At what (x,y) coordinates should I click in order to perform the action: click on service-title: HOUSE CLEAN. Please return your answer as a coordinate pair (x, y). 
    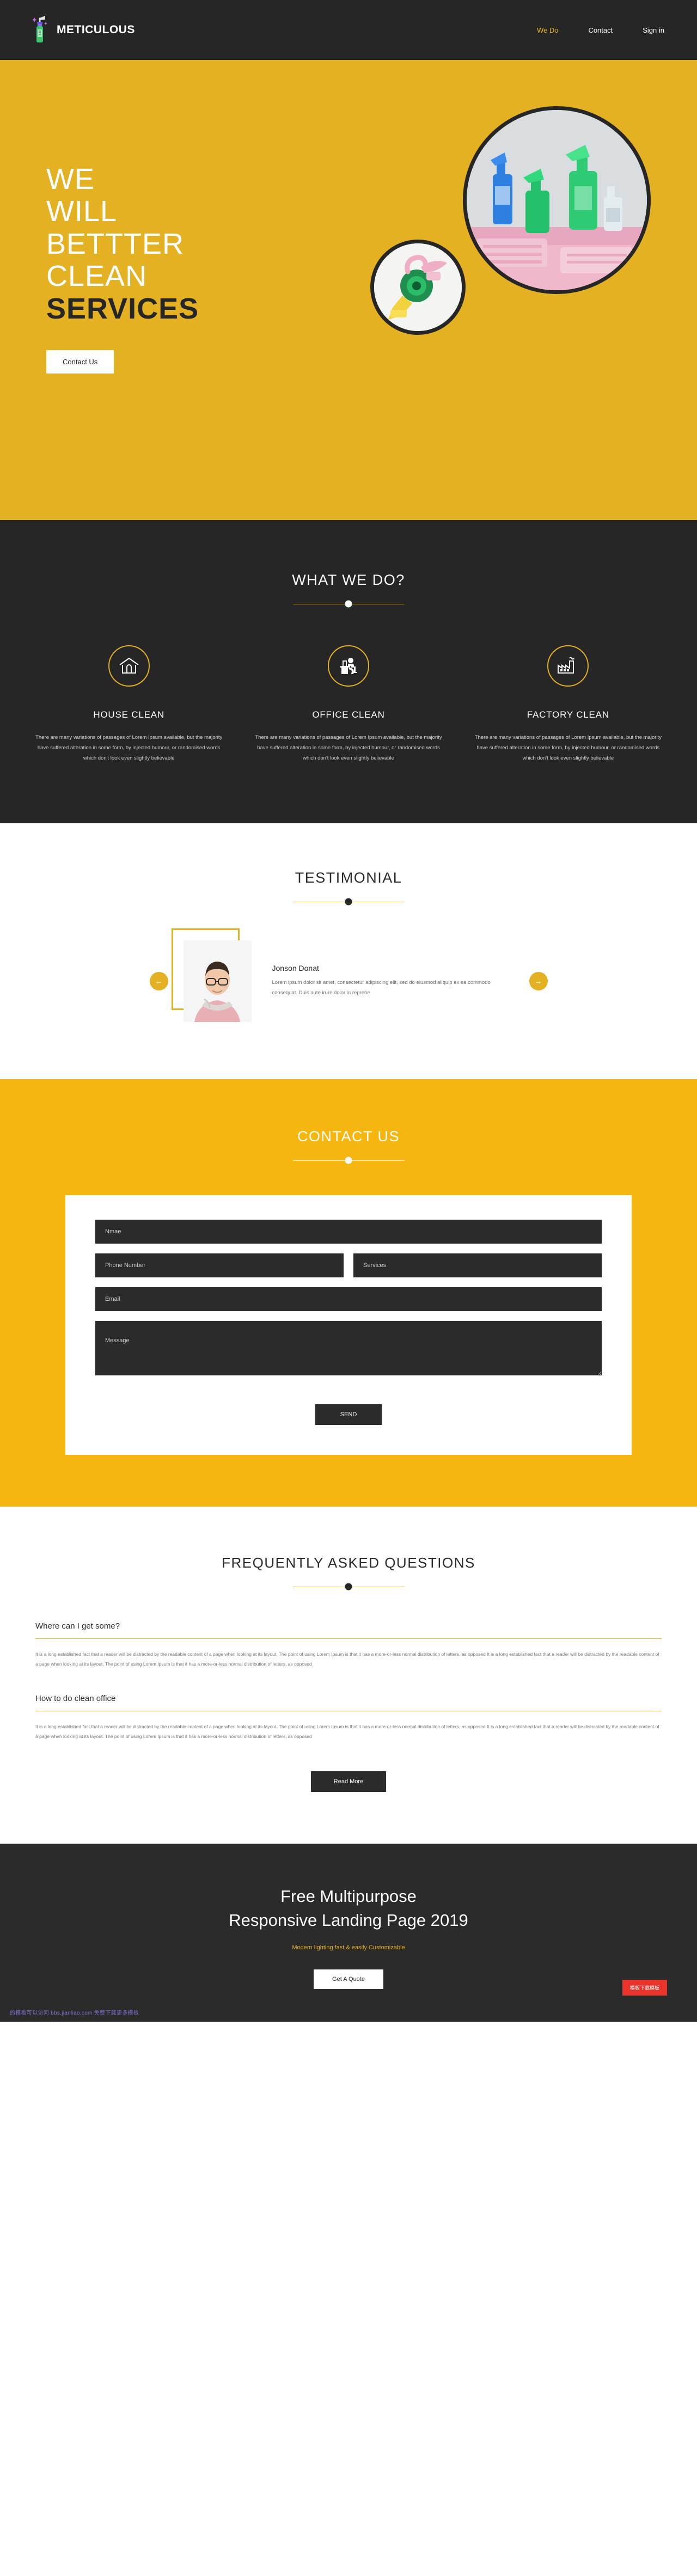
    Looking at the image, I should click on (128, 714).